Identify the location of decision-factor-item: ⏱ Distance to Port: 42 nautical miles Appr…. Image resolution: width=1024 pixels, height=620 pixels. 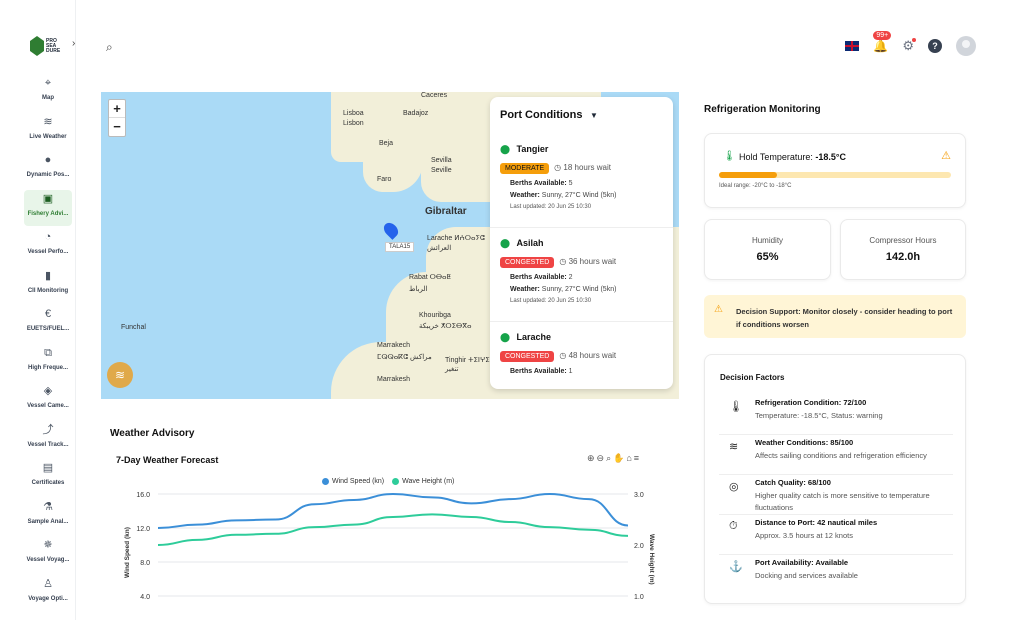
(836, 535).